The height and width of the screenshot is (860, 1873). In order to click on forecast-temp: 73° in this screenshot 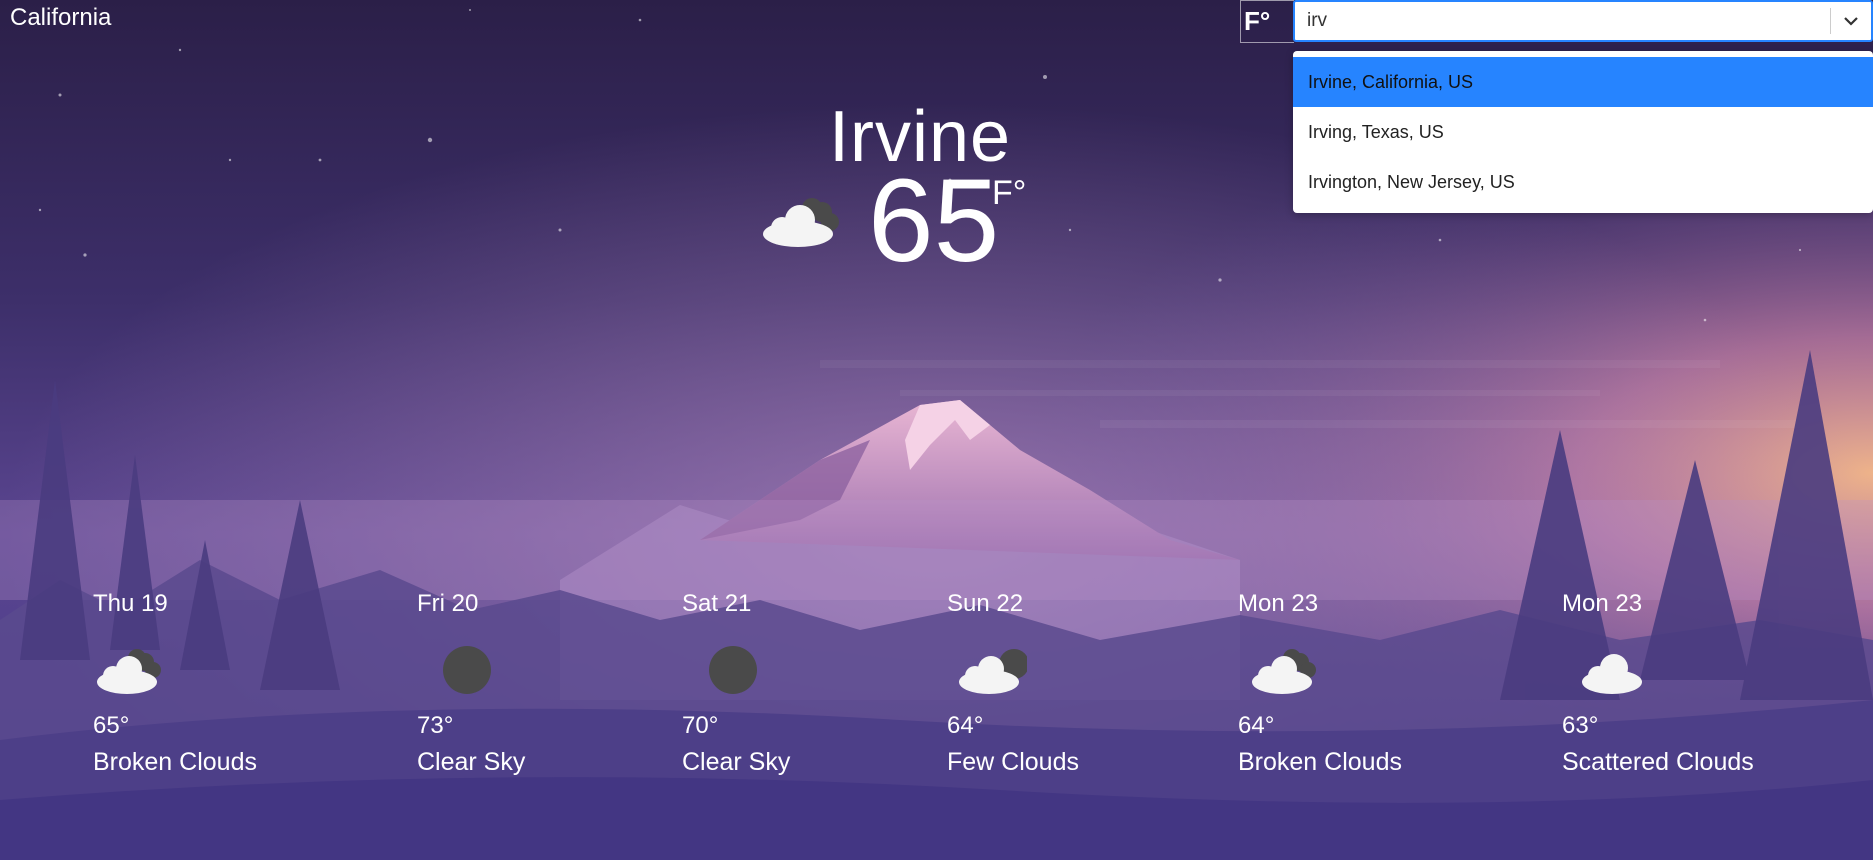, I will do `click(435, 725)`.